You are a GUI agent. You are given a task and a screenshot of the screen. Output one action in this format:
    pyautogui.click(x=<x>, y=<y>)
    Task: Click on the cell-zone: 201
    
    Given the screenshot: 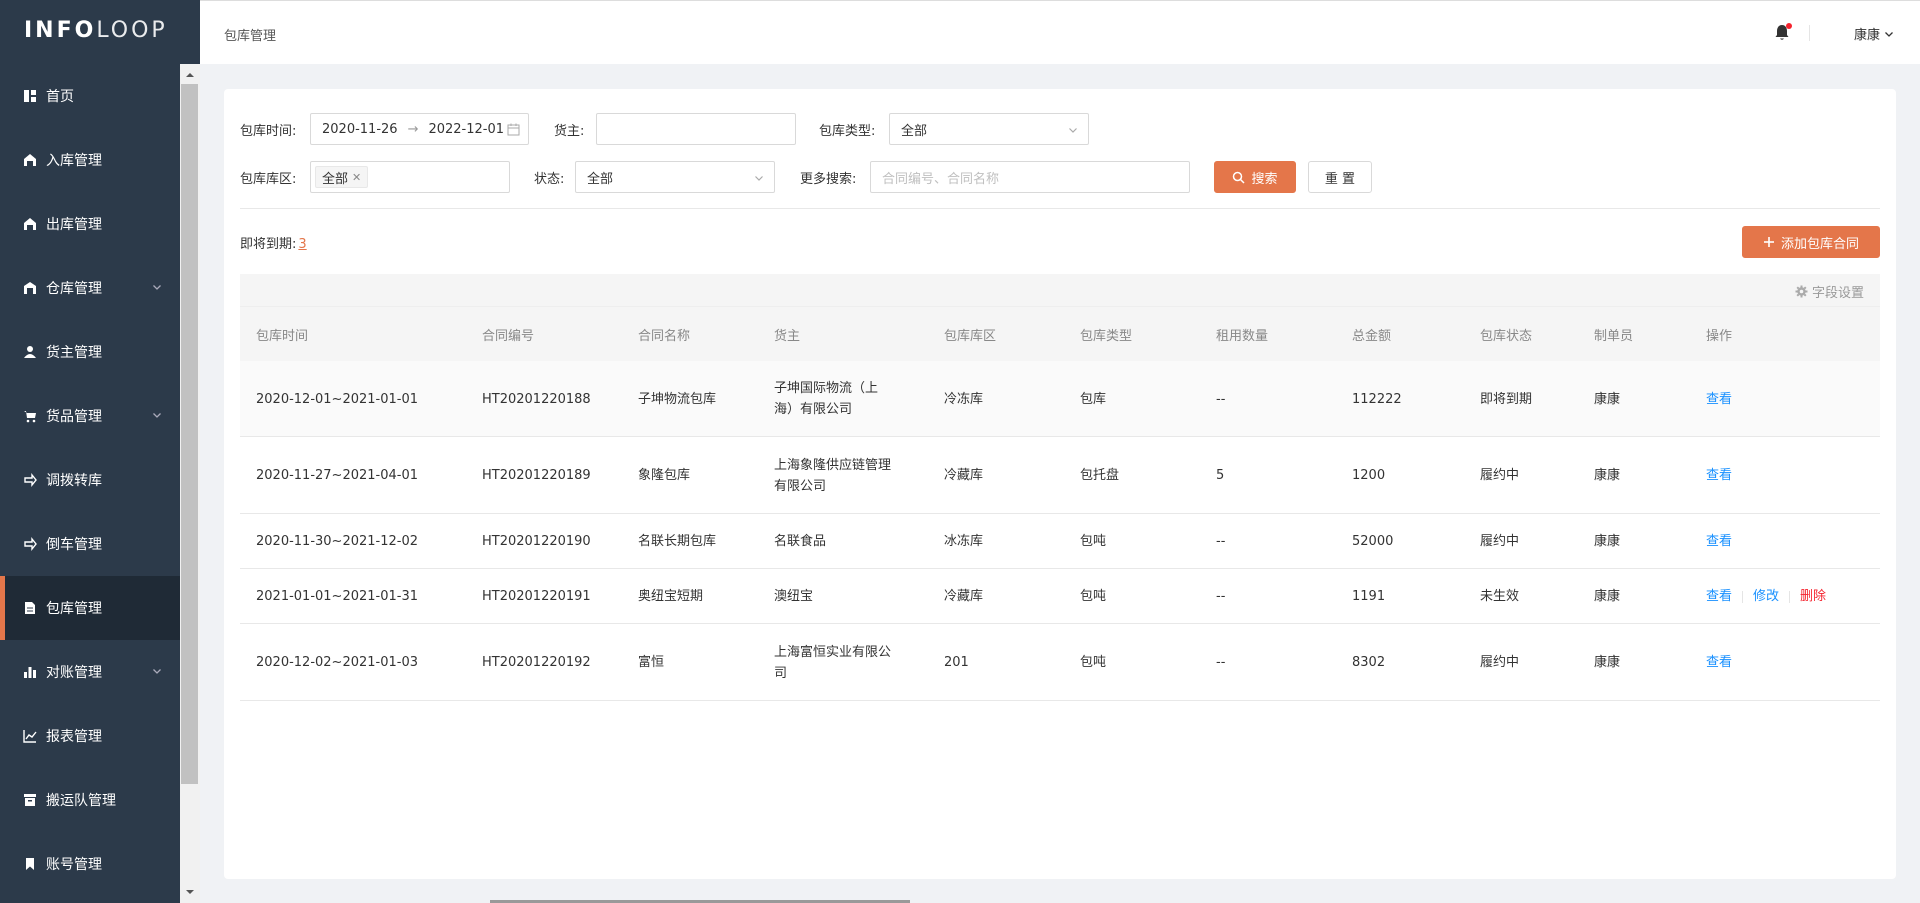 What is the action you would take?
    pyautogui.click(x=956, y=662)
    